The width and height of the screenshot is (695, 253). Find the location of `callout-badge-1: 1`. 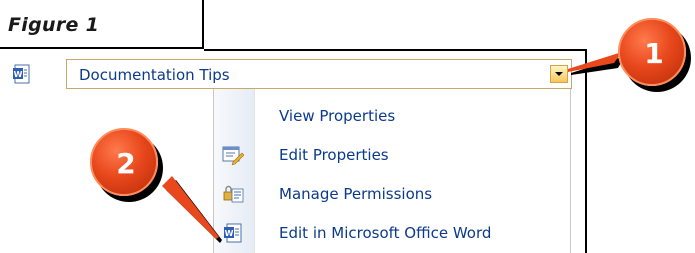

callout-badge-1: 1 is located at coordinates (652, 52).